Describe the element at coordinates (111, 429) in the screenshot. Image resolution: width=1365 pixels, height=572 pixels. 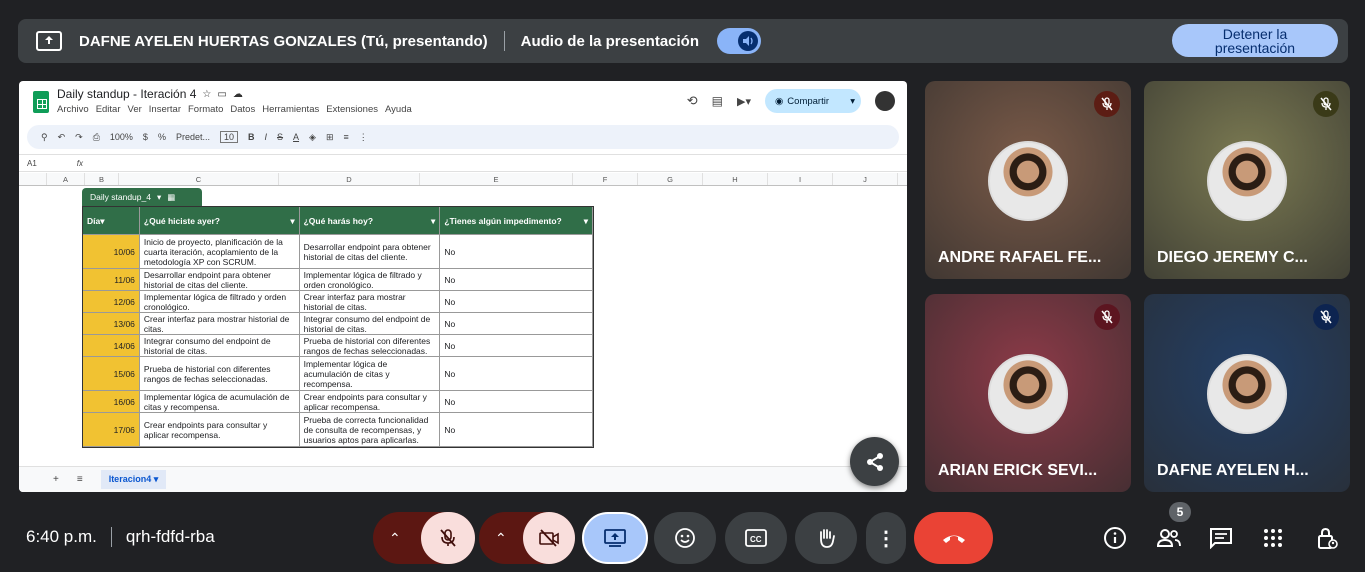
I see `table-cell: 17/06` at that location.